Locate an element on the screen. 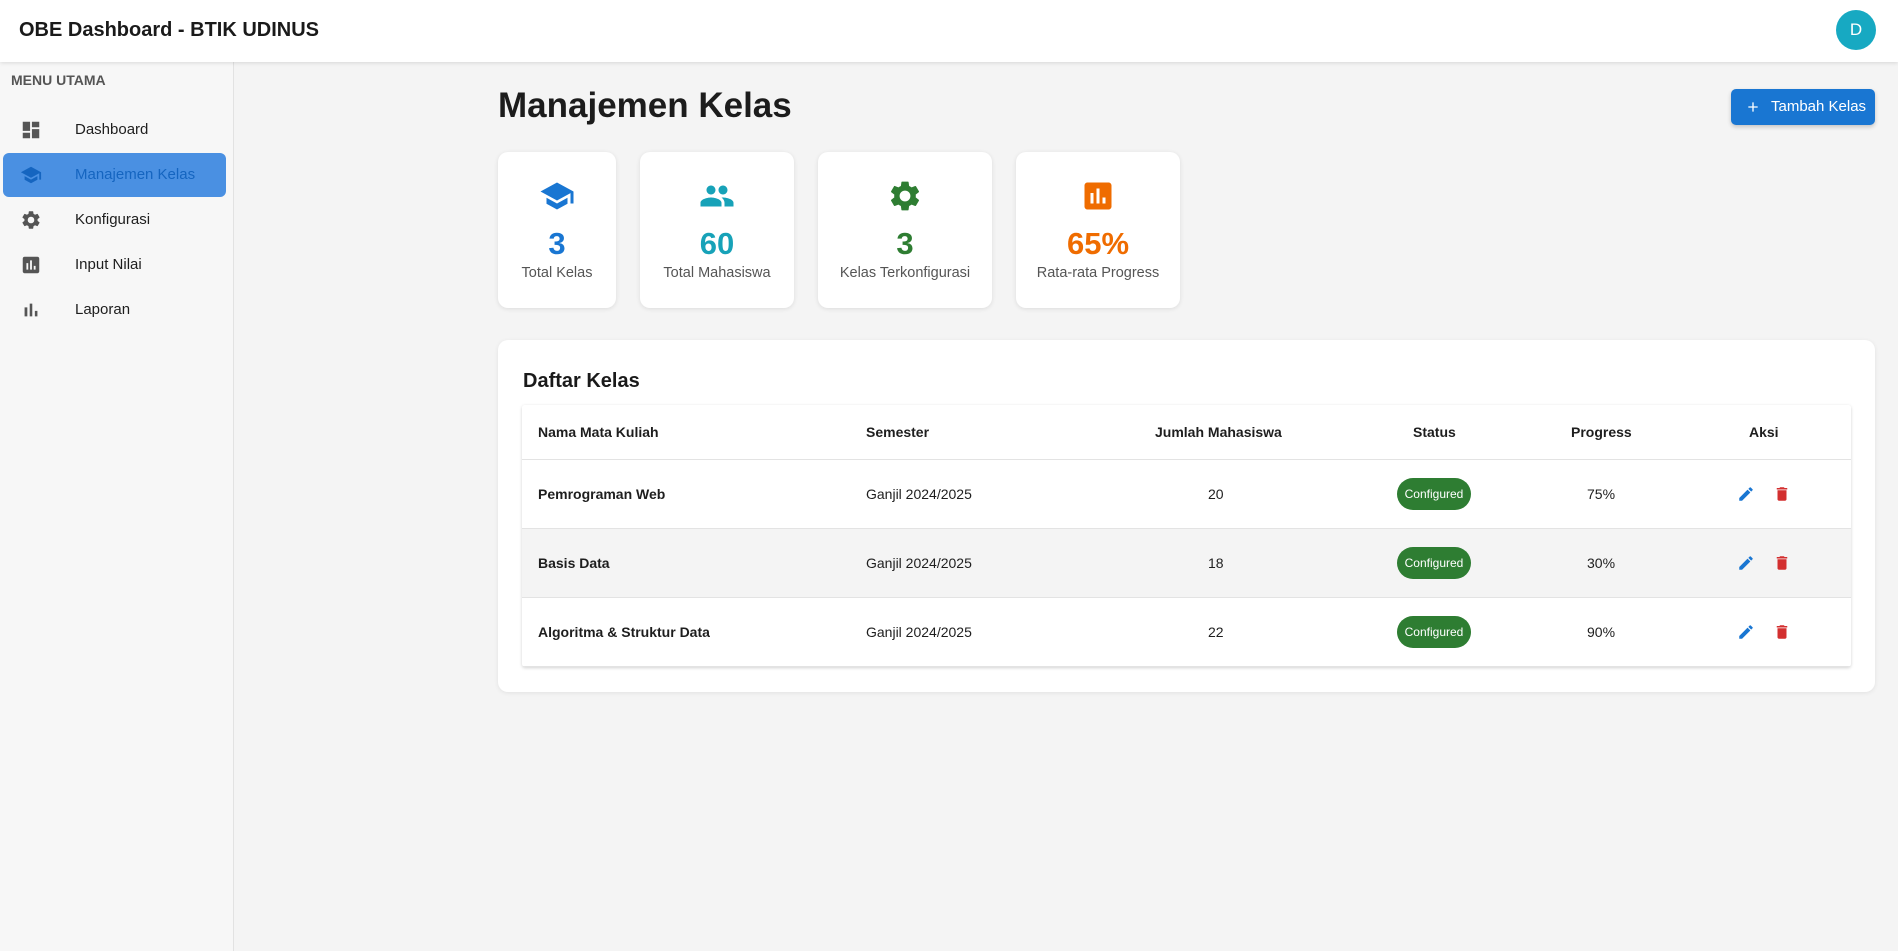 The width and height of the screenshot is (1898, 951). page-title: Manajemen Kelas is located at coordinates (645, 105).